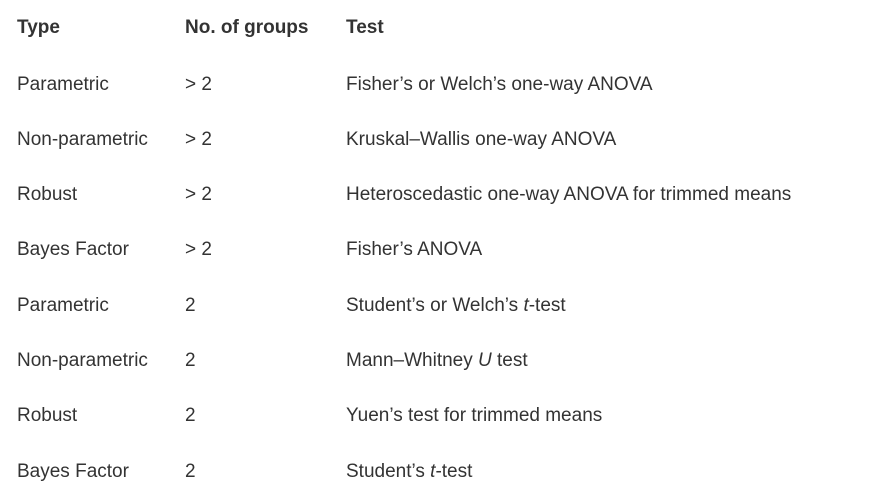 This screenshot has height=488, width=872. Describe the element at coordinates (247, 27) in the screenshot. I see `column-header-groups: No. of groups` at that location.